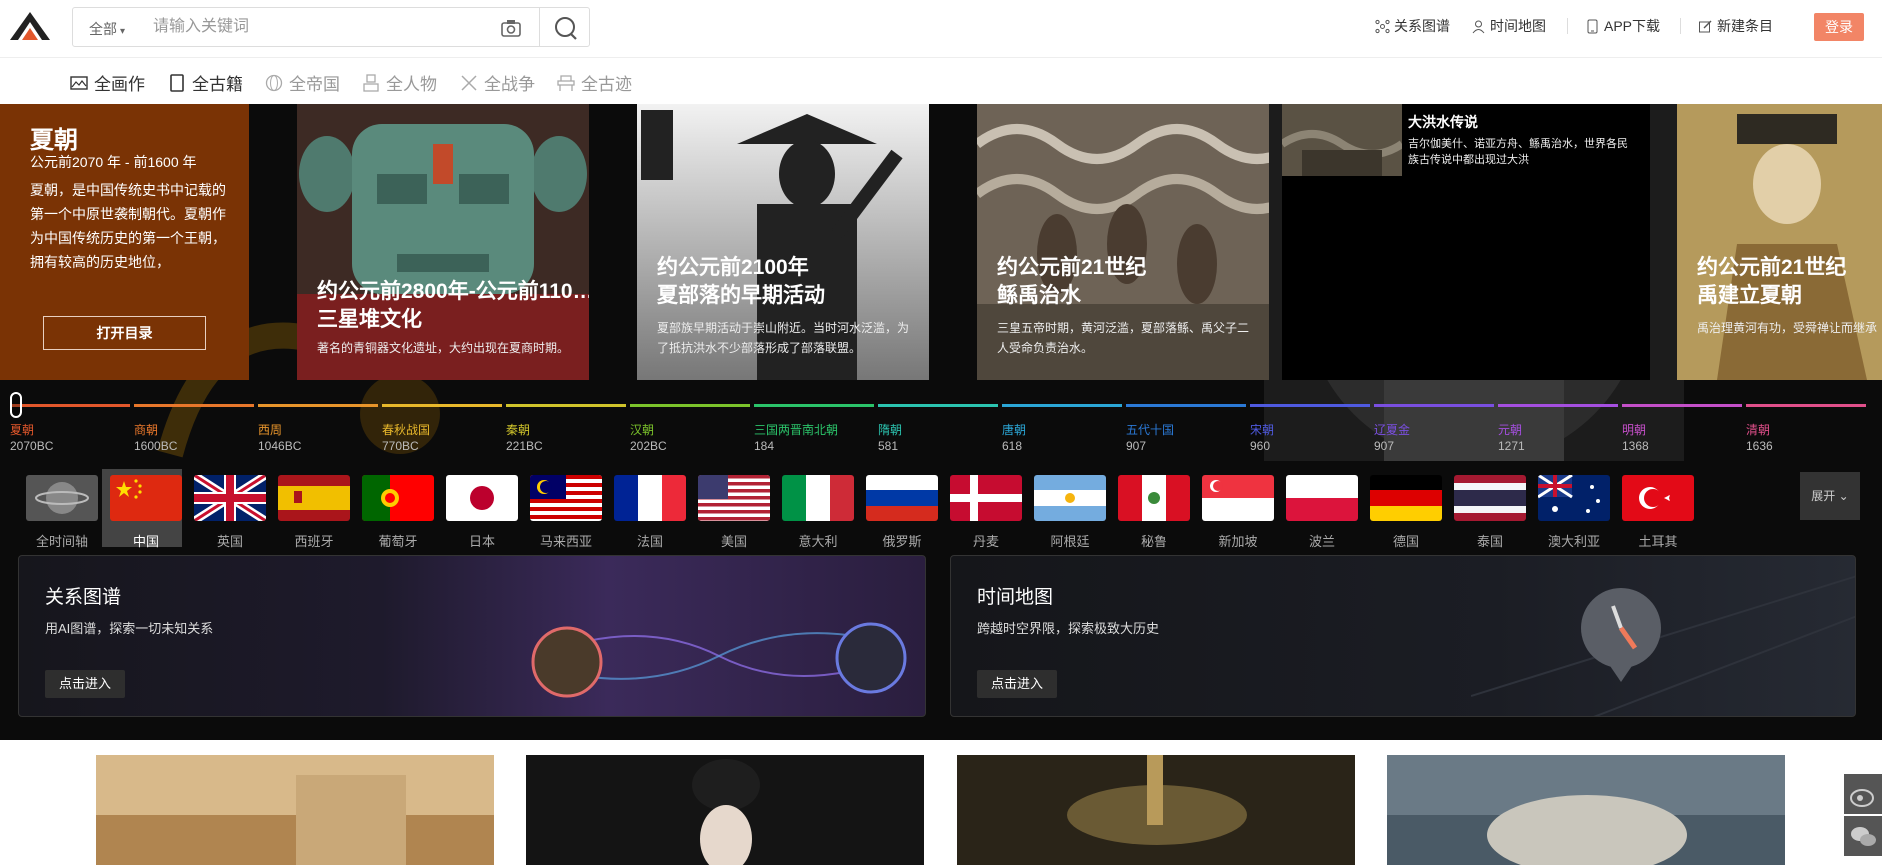  What do you see at coordinates (30, 26) in the screenshot?
I see `site-logo` at bounding box center [30, 26].